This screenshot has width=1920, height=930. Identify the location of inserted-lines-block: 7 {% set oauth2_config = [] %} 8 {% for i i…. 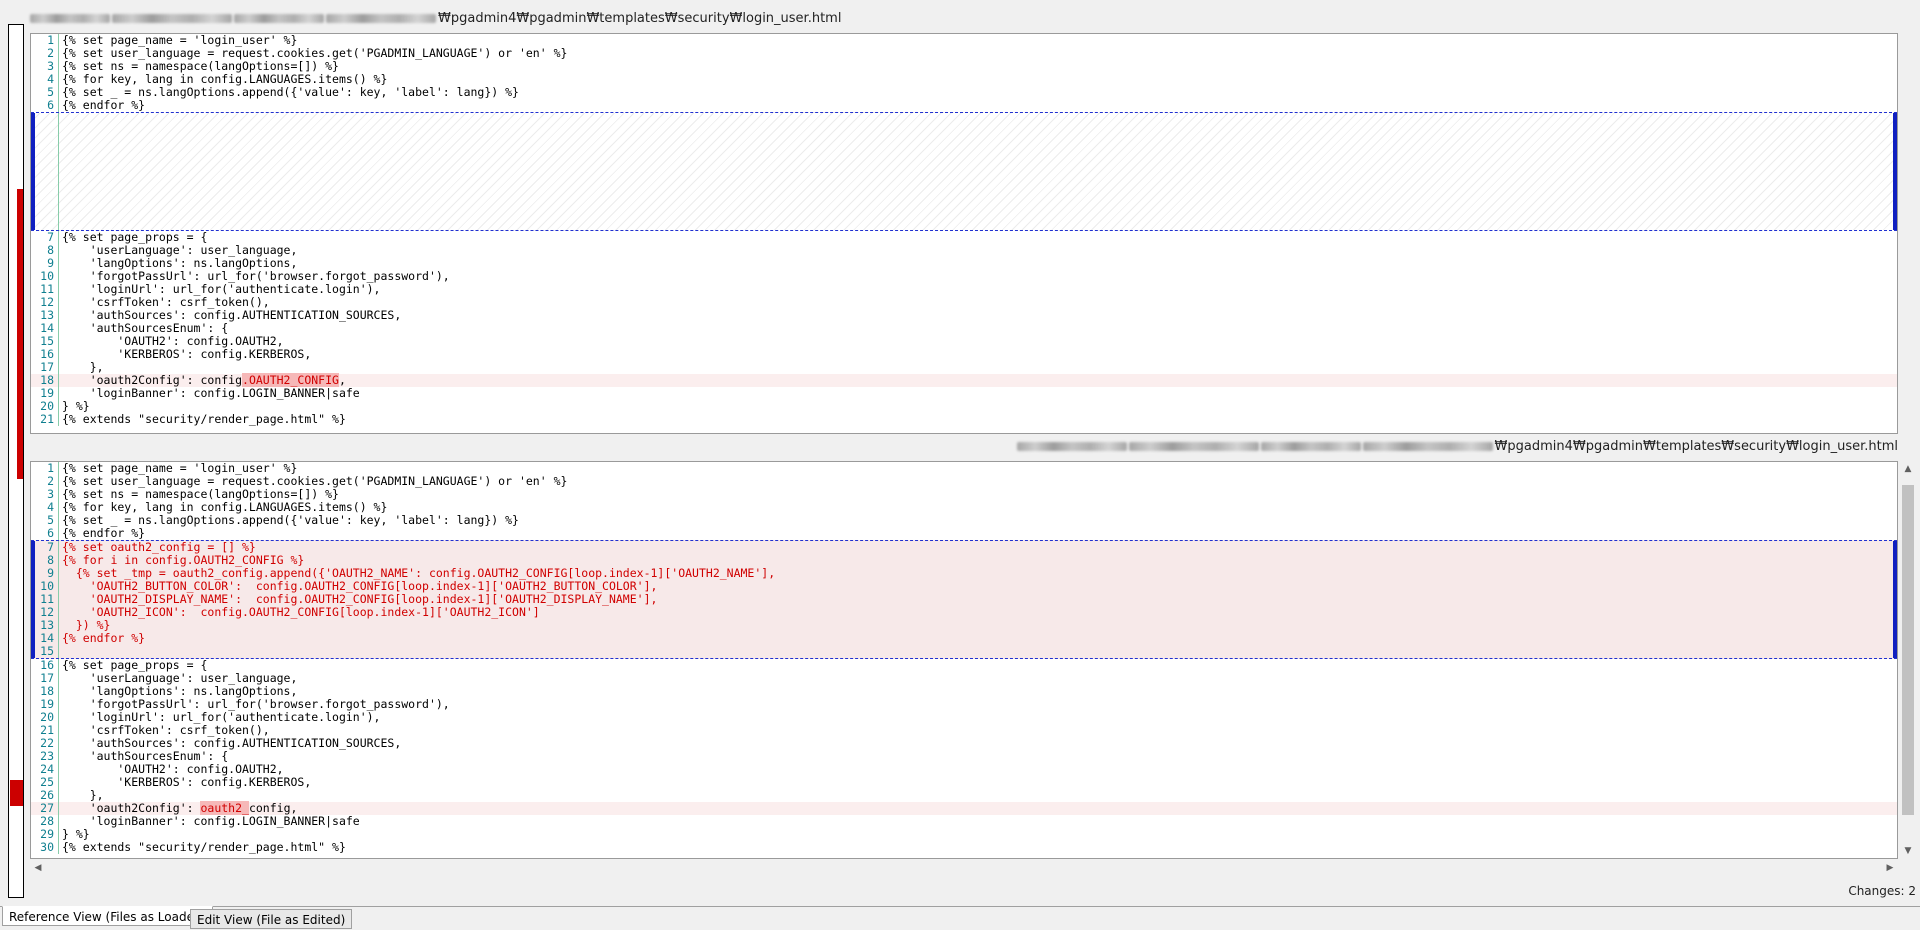
(964, 599).